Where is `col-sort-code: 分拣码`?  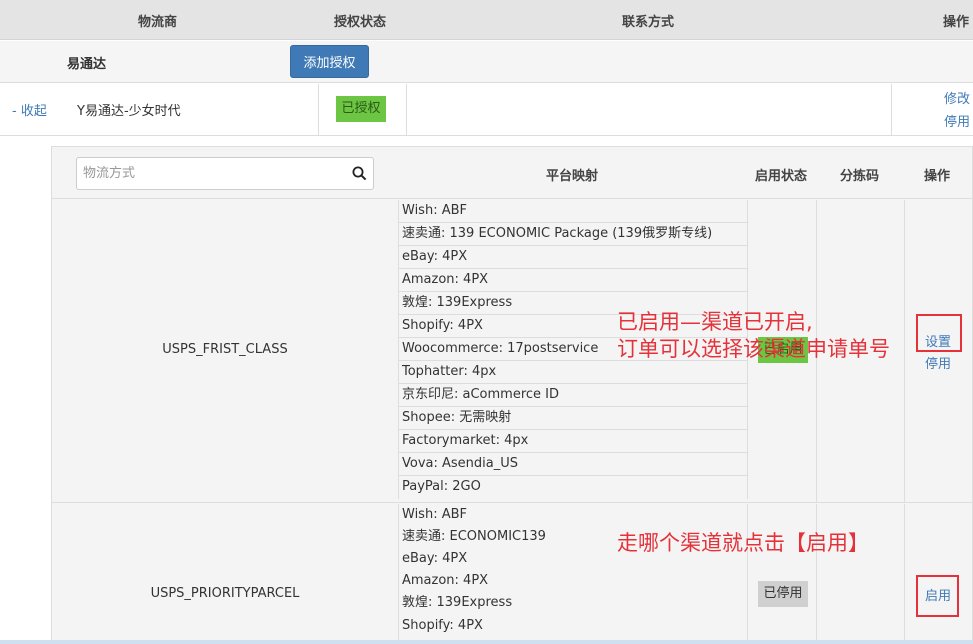
col-sort-code: 分拣码 is located at coordinates (860, 176).